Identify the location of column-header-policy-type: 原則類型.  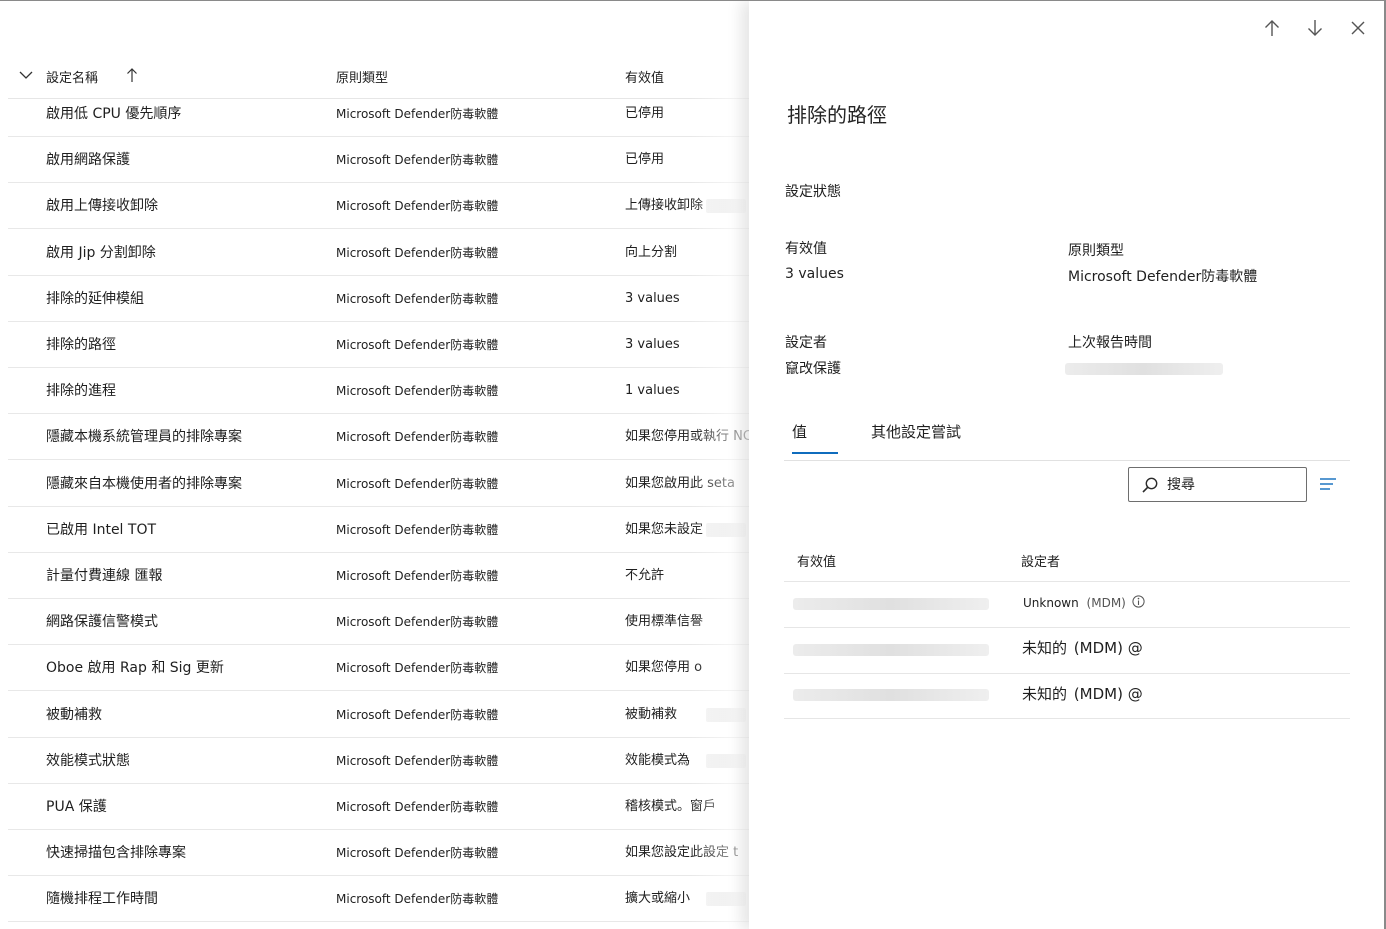
(362, 76).